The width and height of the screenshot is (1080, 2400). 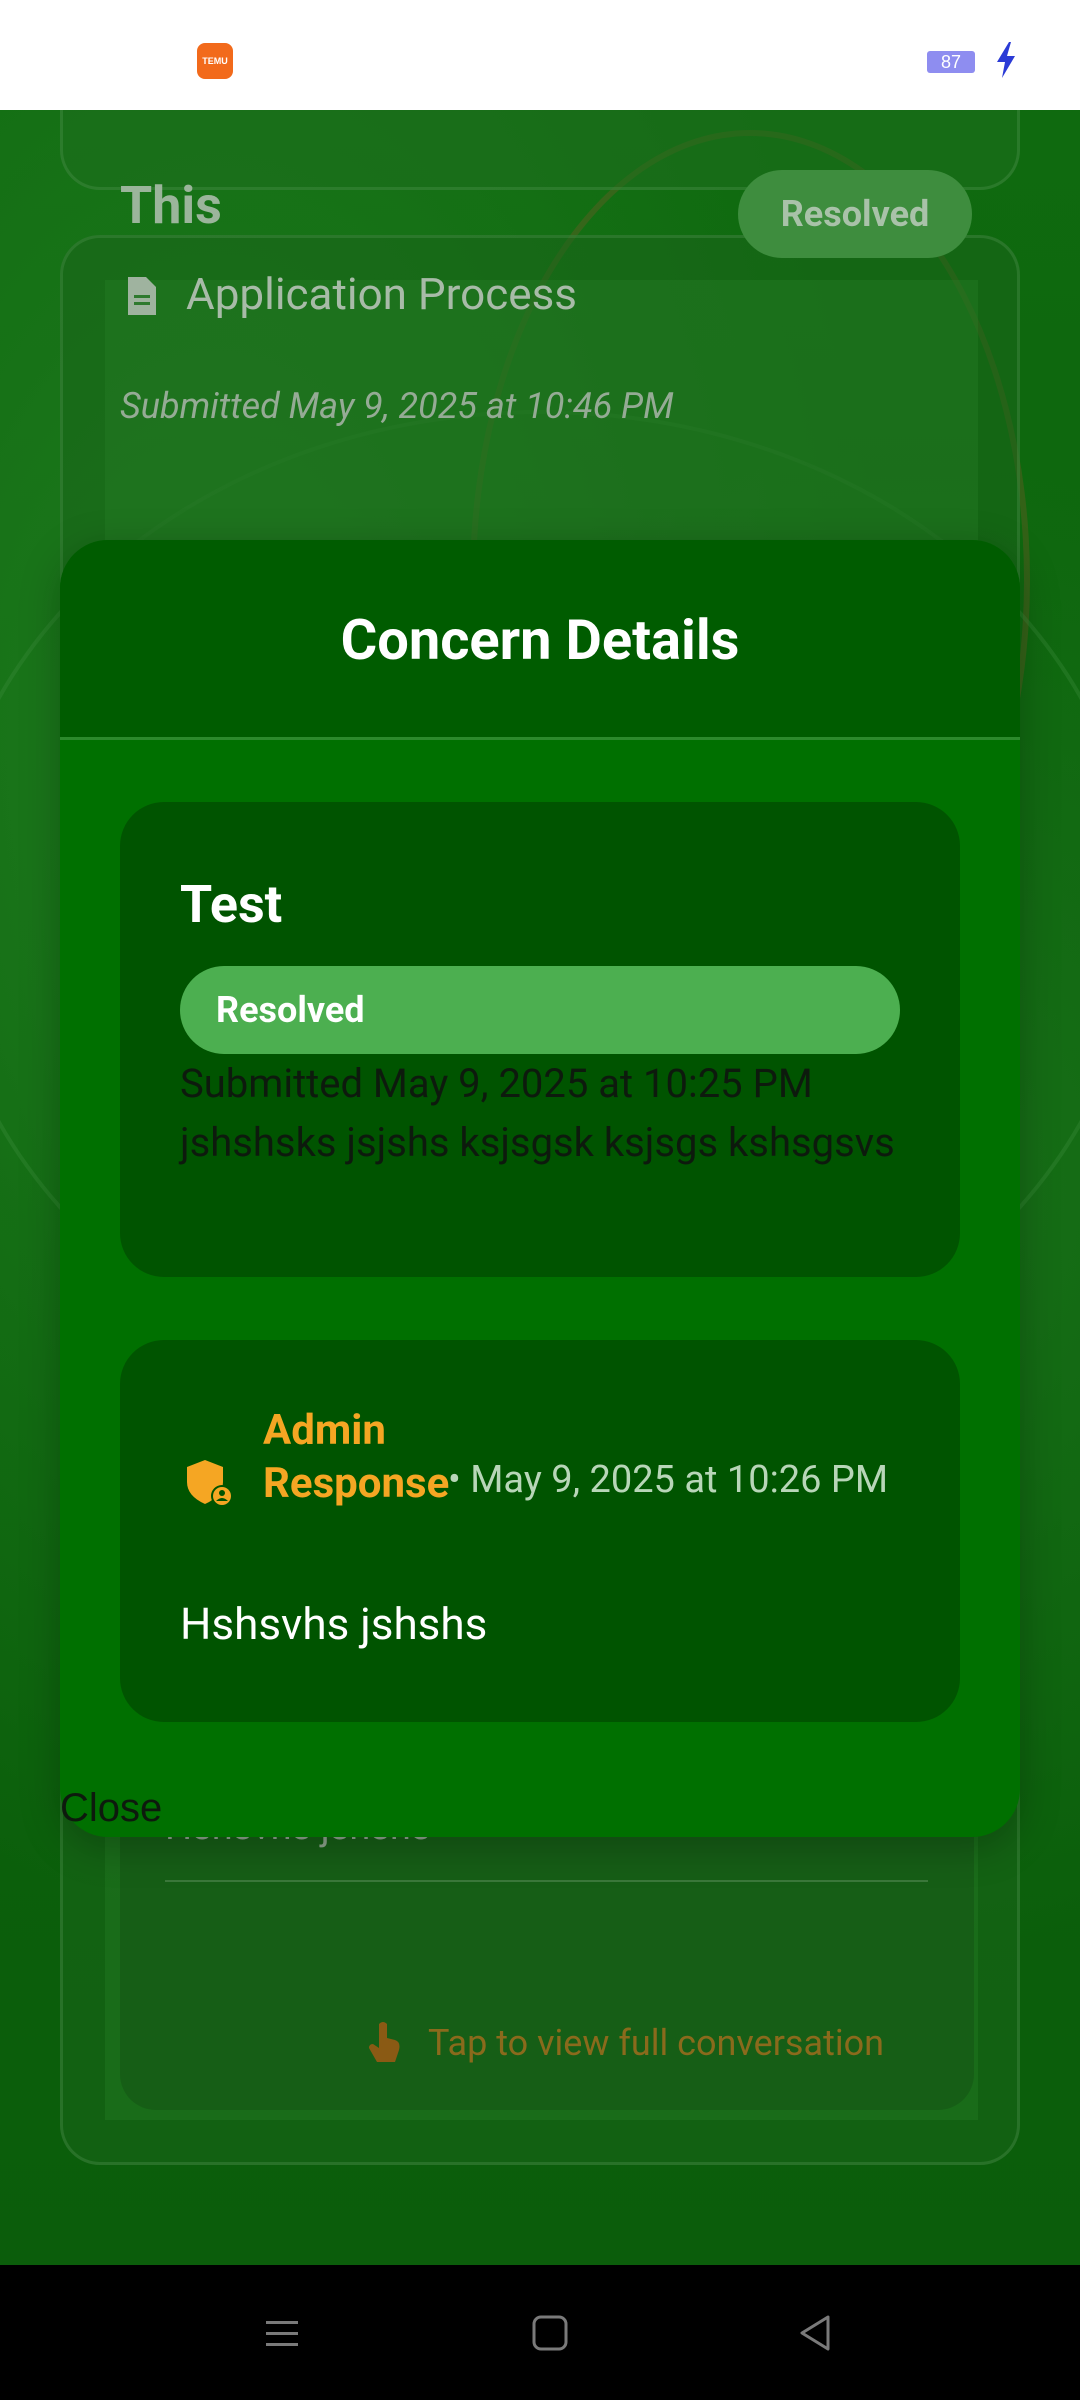 What do you see at coordinates (210, 1483) in the screenshot?
I see `admin-shield-icon` at bounding box center [210, 1483].